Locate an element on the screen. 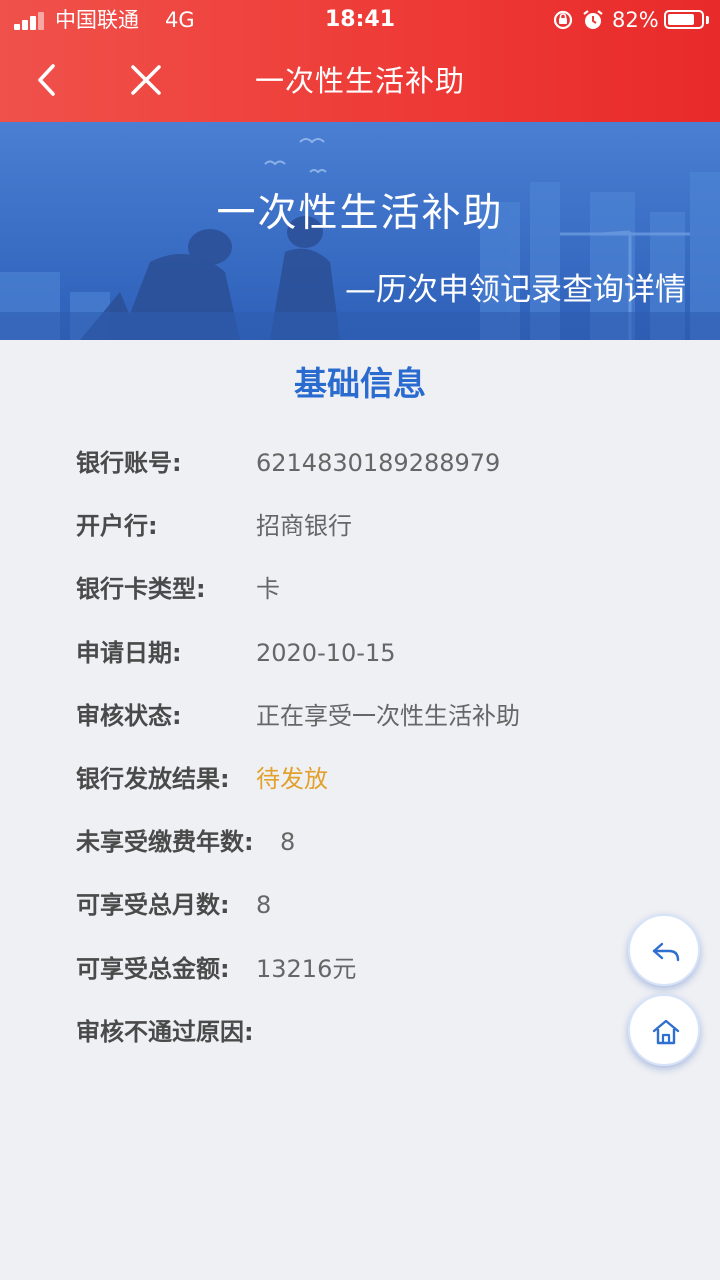  info-row-review-status: 审核状态: 正在享受一次性生活补助 is located at coordinates (386, 724).